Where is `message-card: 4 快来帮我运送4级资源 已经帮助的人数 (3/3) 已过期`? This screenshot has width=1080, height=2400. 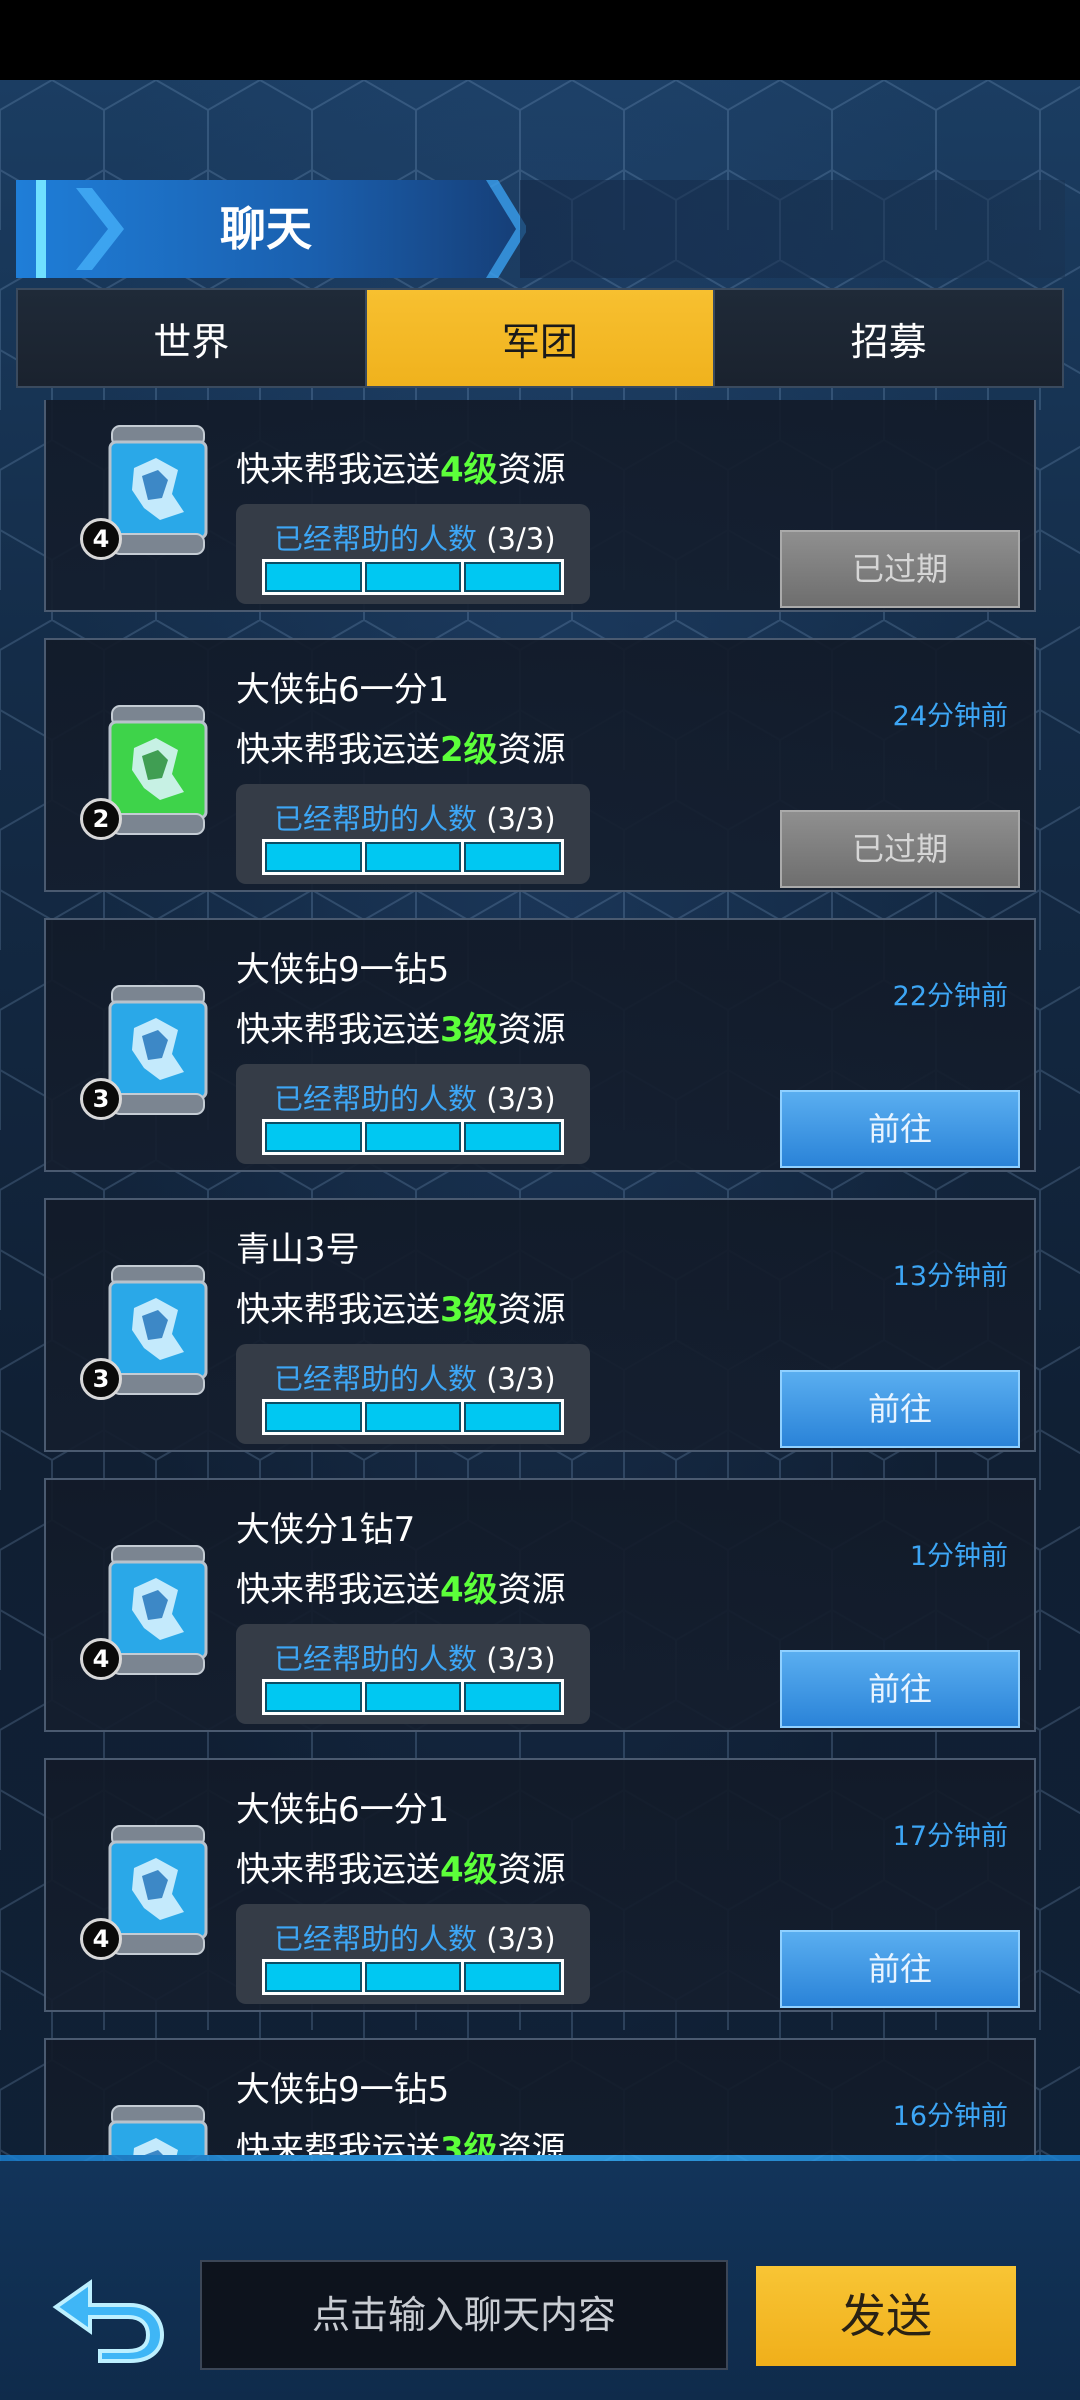 message-card: 4 快来帮我运送4级资源 已经帮助的人数 (3/3) 已过期 is located at coordinates (540, 506).